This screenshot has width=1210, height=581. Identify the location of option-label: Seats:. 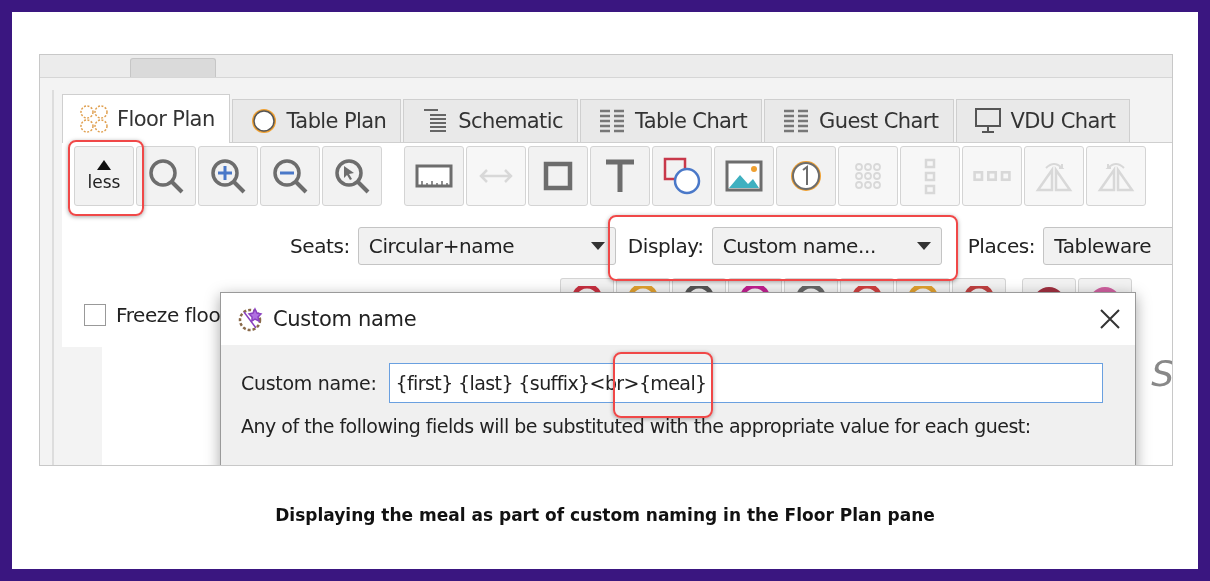
(320, 246).